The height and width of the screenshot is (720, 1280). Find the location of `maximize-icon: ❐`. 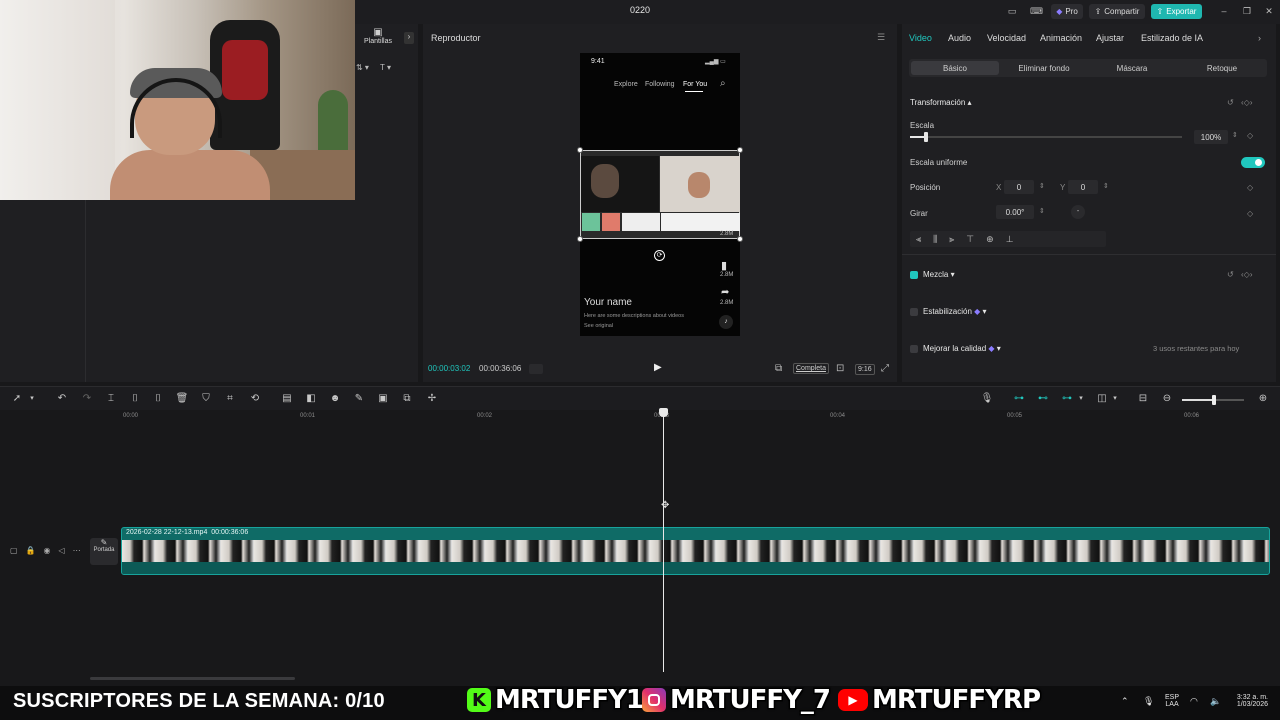

maximize-icon: ❐ is located at coordinates (1247, 11).